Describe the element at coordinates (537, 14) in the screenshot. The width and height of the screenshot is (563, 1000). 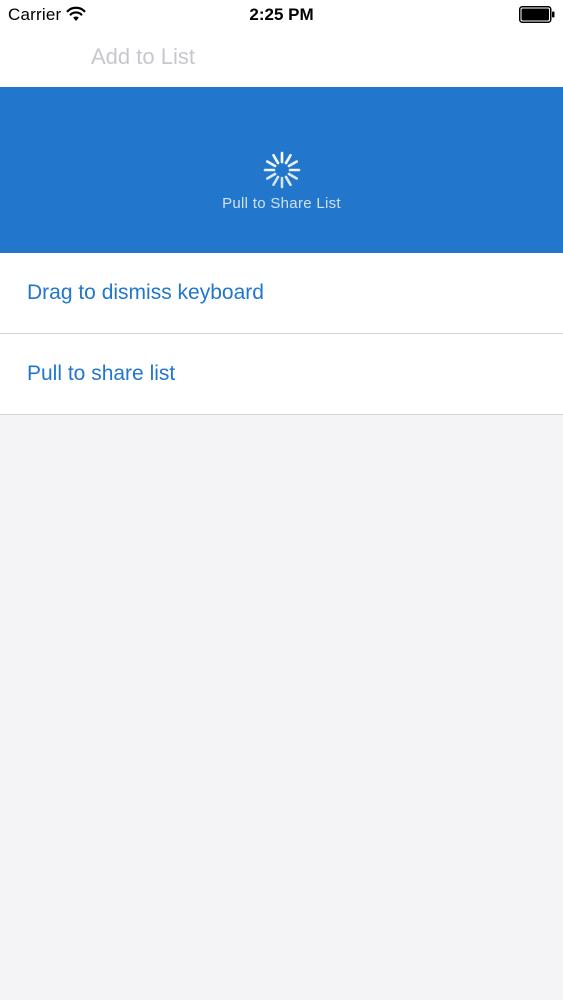
I see `battery-icon` at that location.